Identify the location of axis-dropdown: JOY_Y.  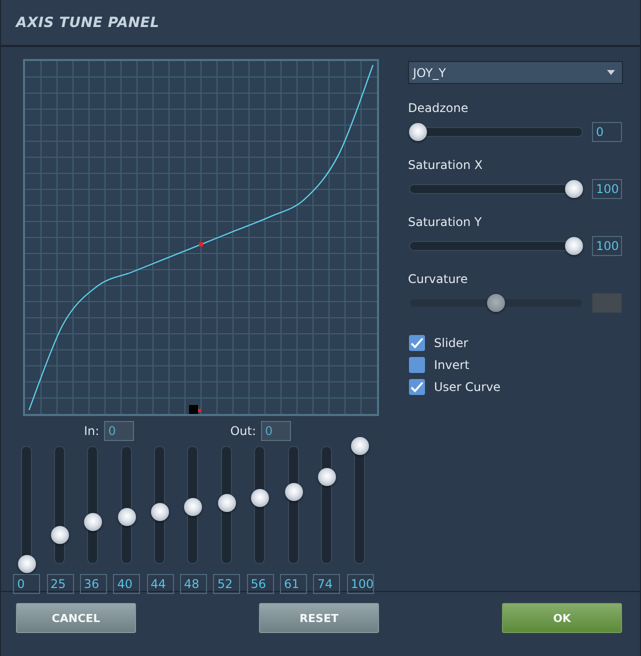
(515, 72).